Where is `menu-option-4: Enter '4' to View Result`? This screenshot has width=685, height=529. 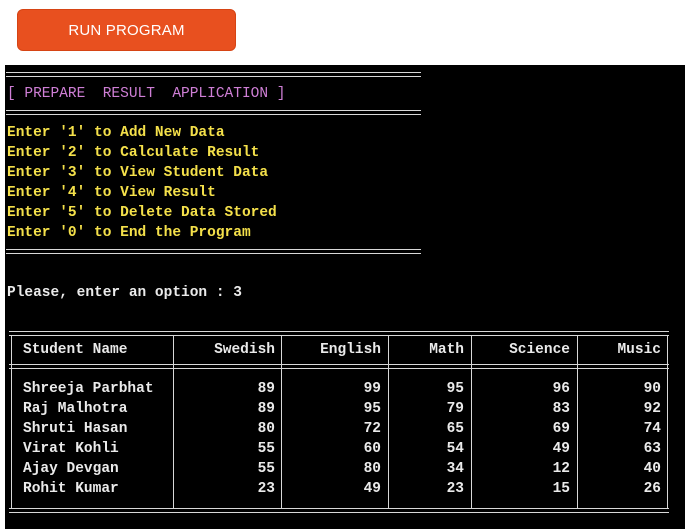 menu-option-4: Enter '4' to View Result is located at coordinates (111, 193).